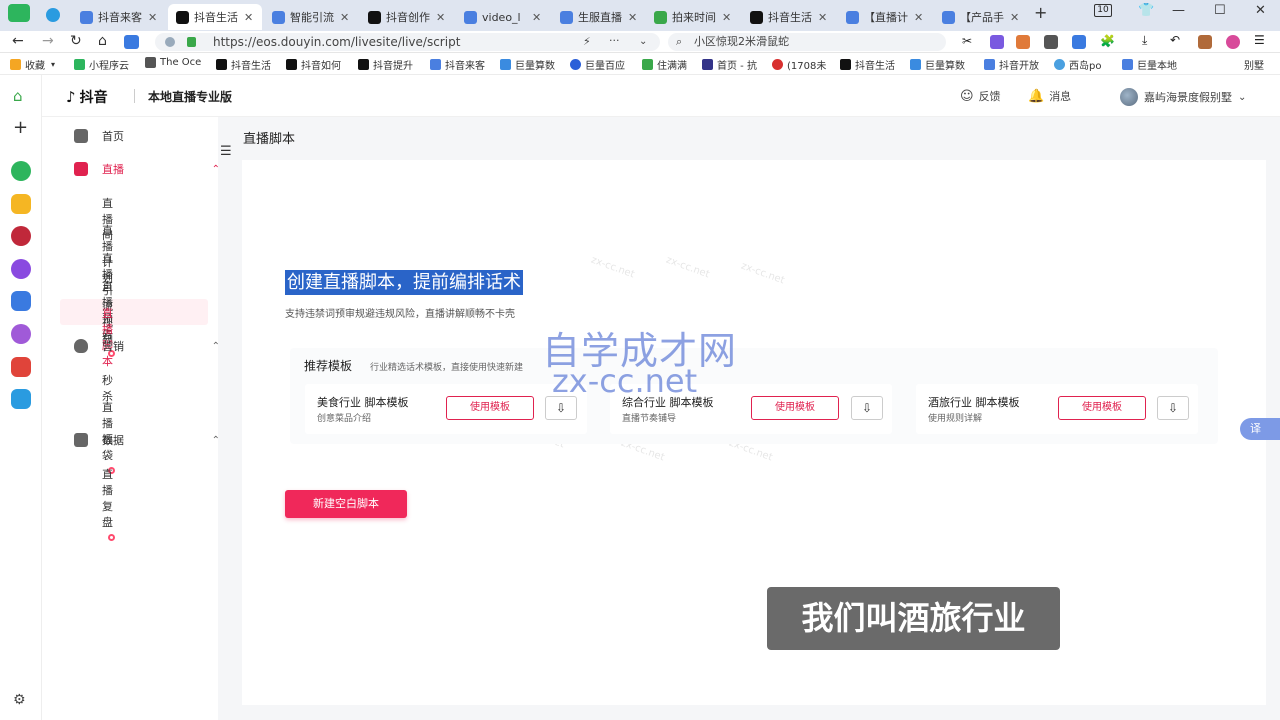 Image resolution: width=1280 pixels, height=720 pixels. What do you see at coordinates (149, 136) in the screenshot?
I see `sidebar-item-home: 首页` at bounding box center [149, 136].